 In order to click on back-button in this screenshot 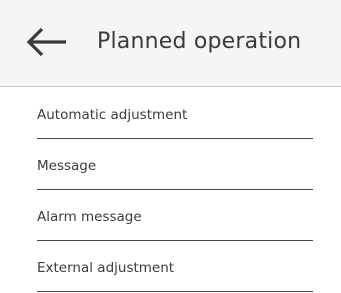, I will do `click(46, 42)`.